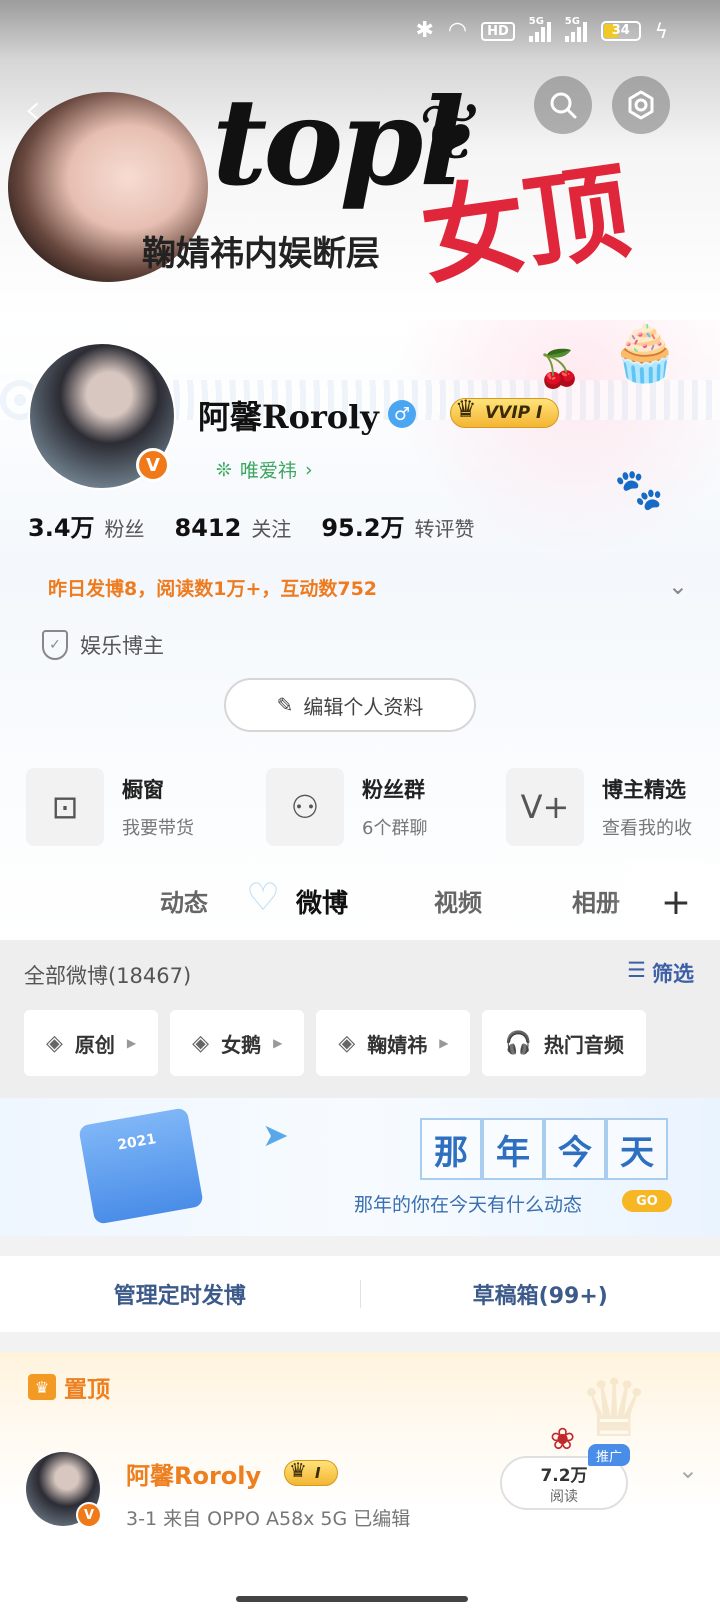 The width and height of the screenshot is (720, 1612). I want to click on pinned-label: ♛ 置顶, so click(69, 1387).